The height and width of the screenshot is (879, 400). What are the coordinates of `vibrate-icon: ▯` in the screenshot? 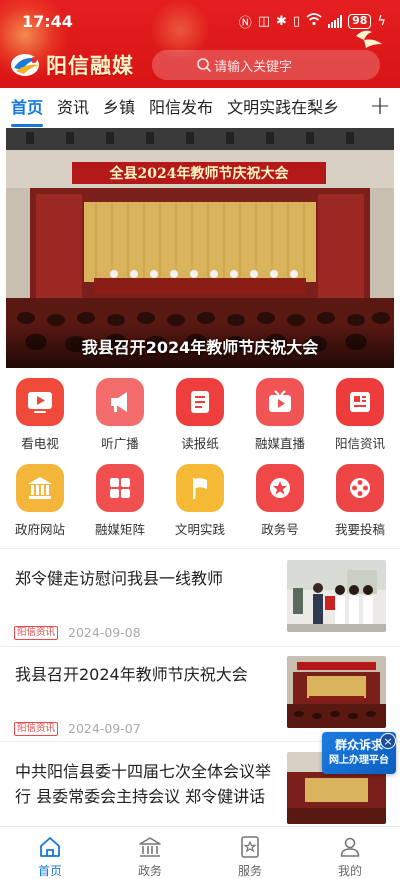 It's located at (296, 21).